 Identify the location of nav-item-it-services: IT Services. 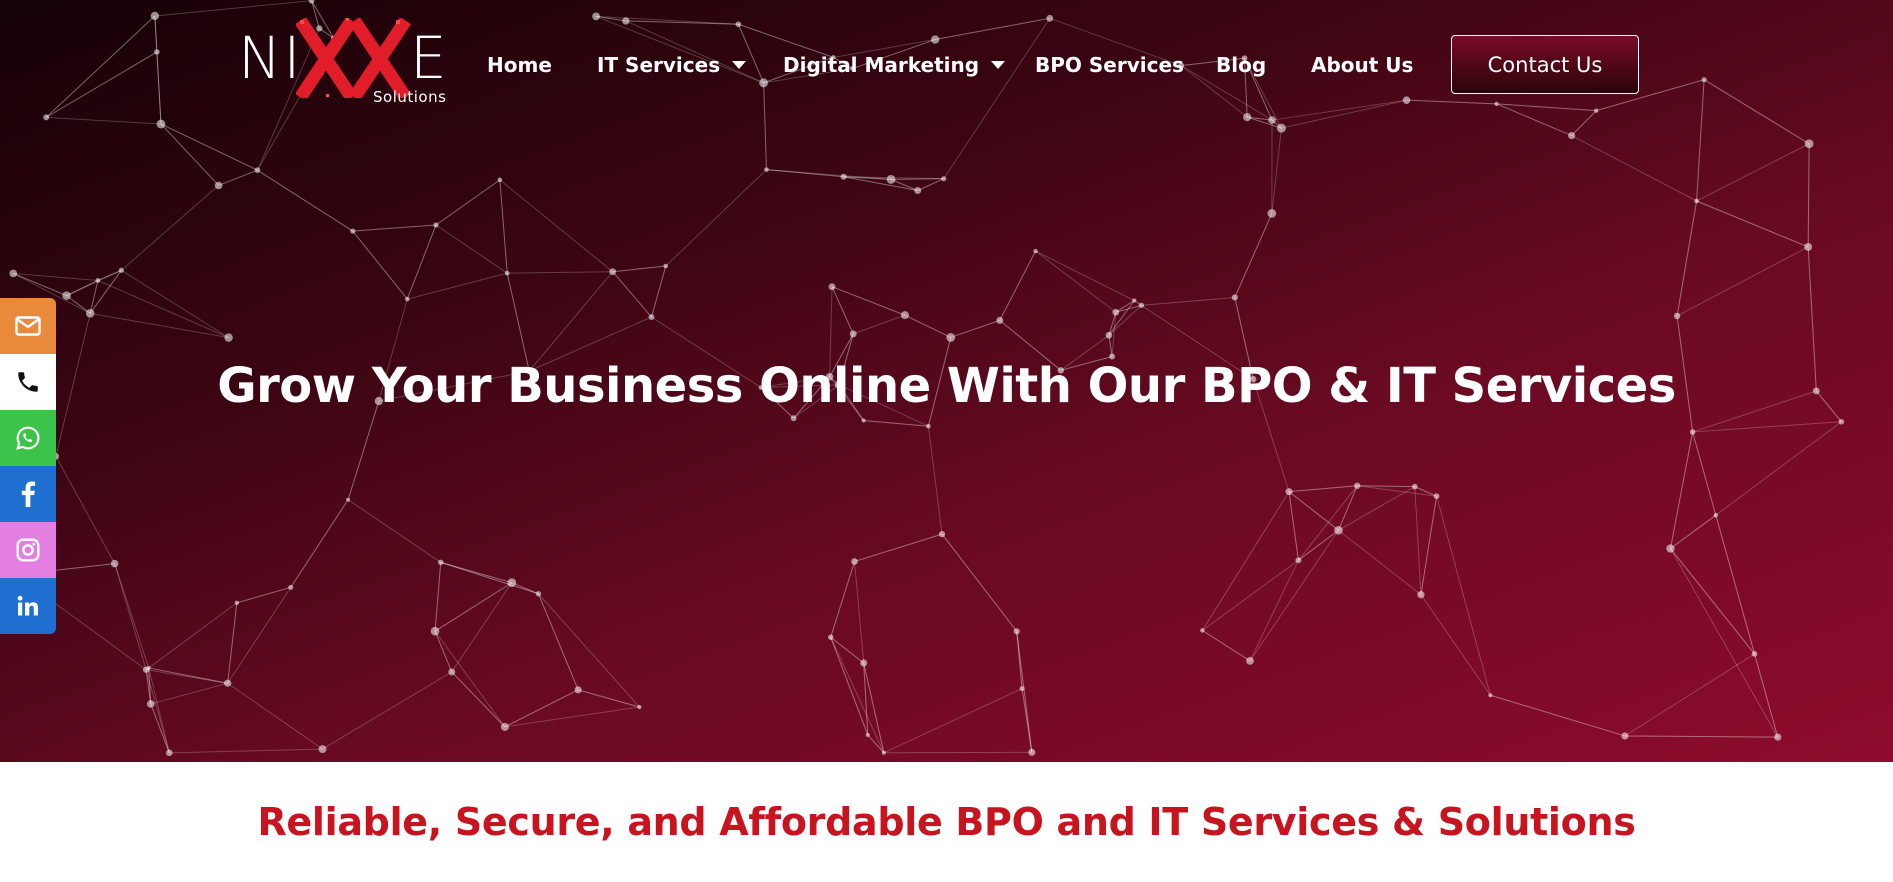
(672, 65).